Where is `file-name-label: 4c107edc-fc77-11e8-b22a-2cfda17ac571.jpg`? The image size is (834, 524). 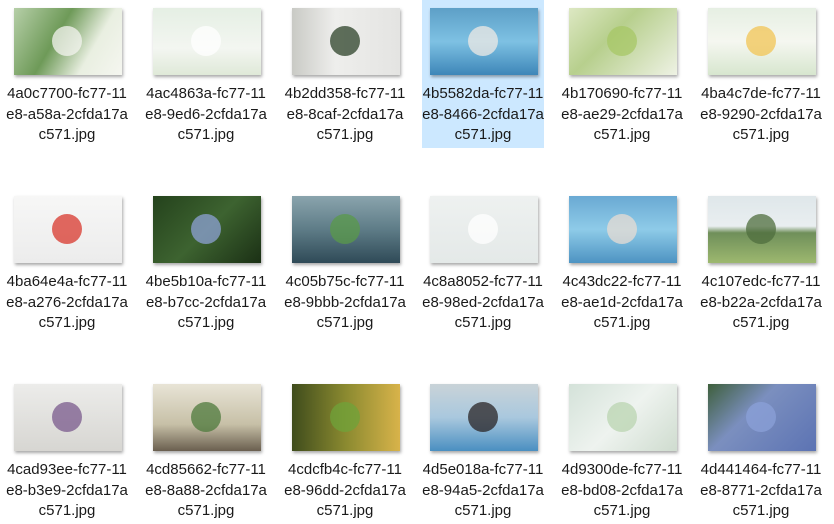 file-name-label: 4c107edc-fc77-11e8-b22a-2cfda17ac571.jpg is located at coordinates (761, 302).